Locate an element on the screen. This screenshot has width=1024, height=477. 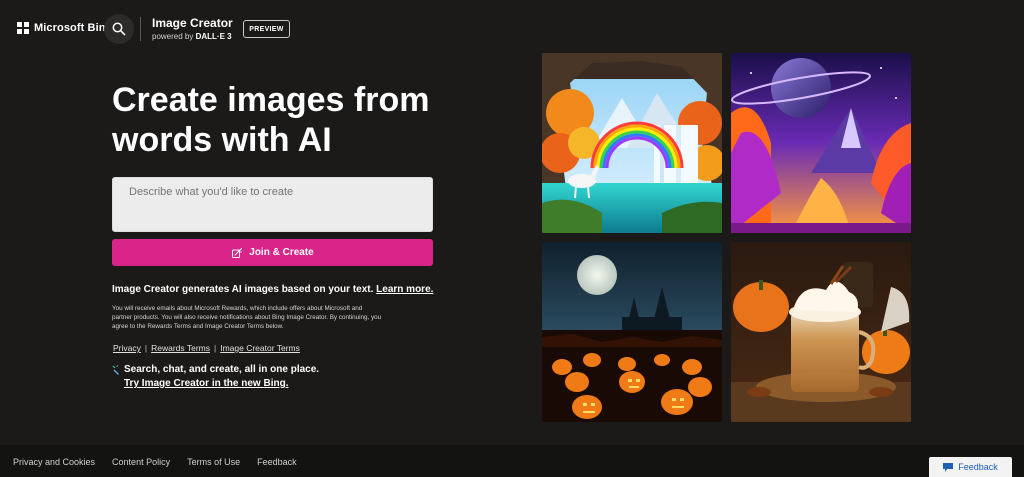
halloween-pumpkin-field-image is located at coordinates (632, 332).